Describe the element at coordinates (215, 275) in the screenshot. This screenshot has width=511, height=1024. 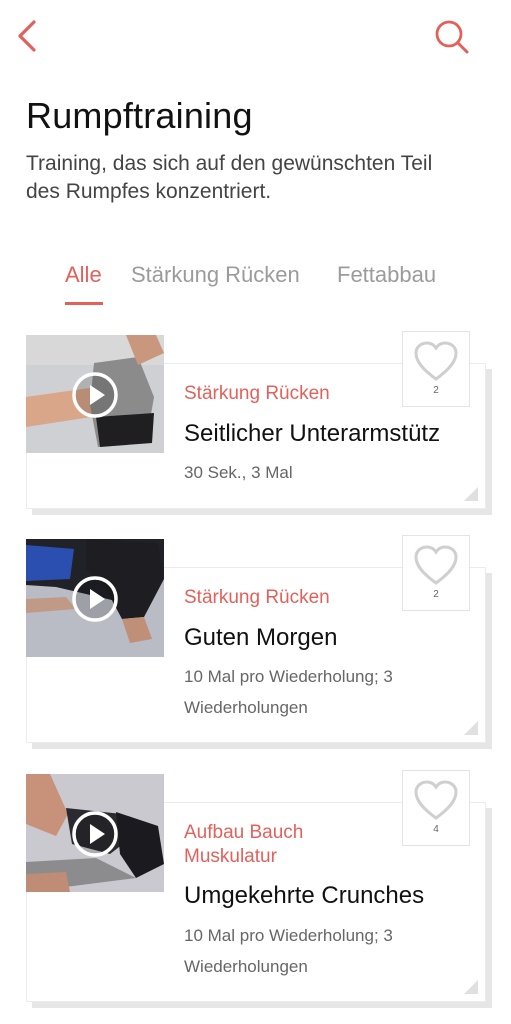
I see `tab-staerkung-ruecken: Stärkung Rücken` at that location.